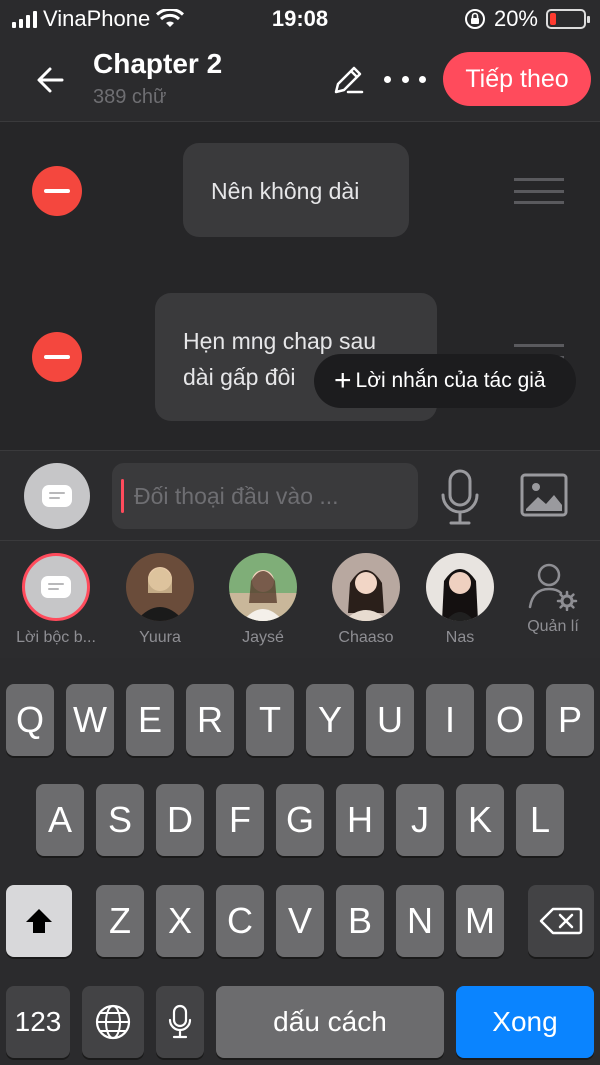 Image resolution: width=600 pixels, height=1065 pixels. Describe the element at coordinates (300, 81) in the screenshot. I see `editor-header: Chapter 2 389 chữ Tiếp theo` at that location.